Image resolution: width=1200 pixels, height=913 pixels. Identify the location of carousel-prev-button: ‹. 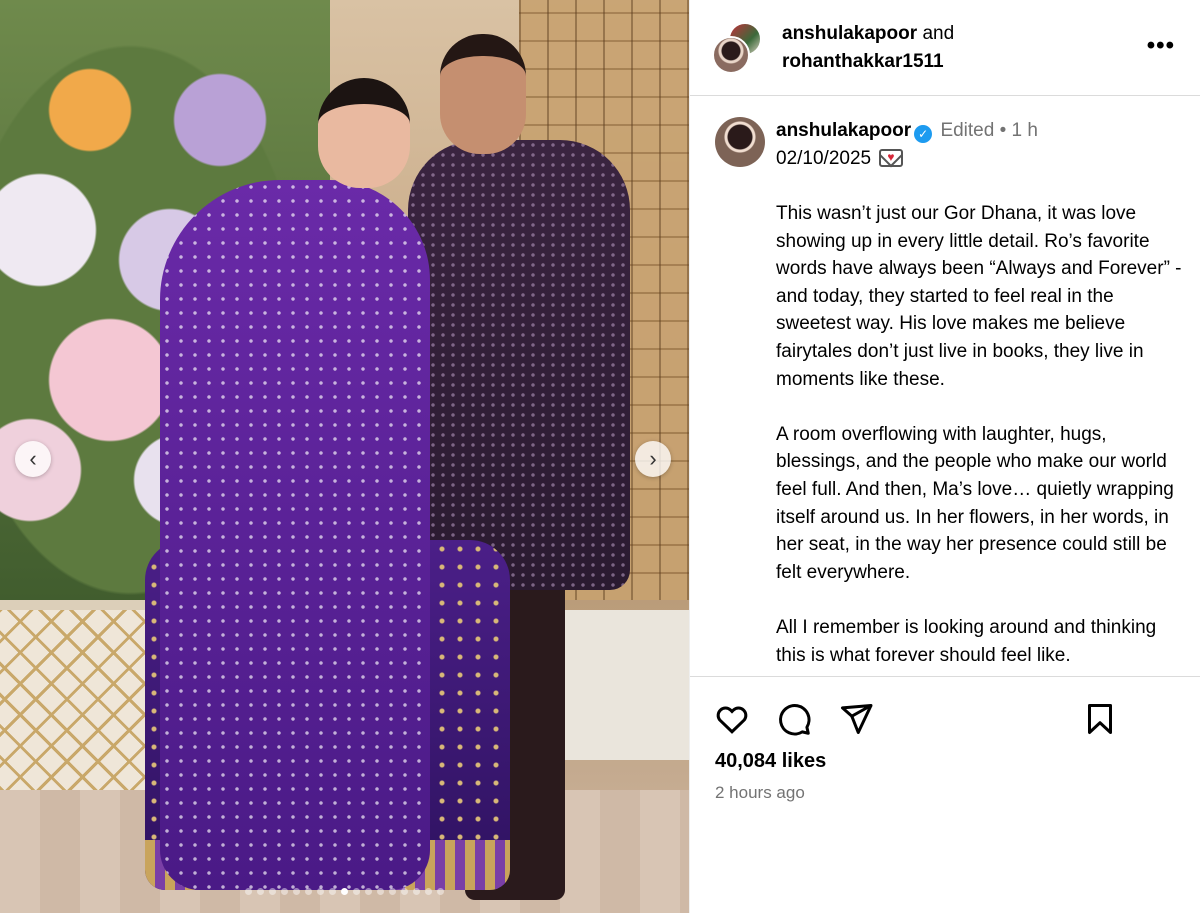
(33, 459).